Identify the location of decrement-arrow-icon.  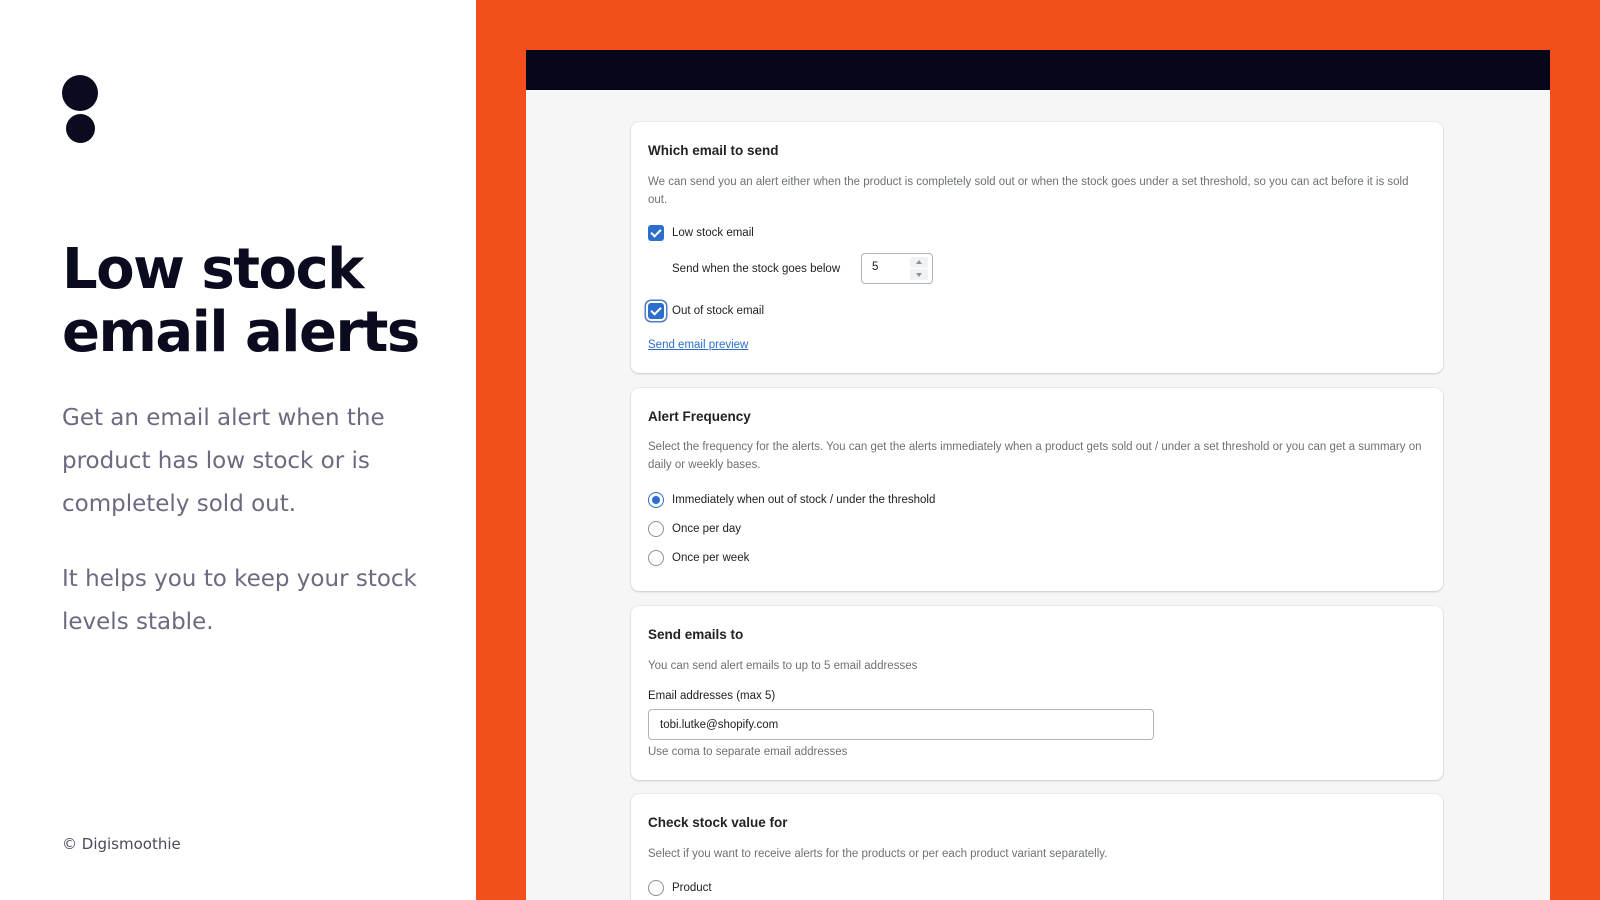
(919, 274).